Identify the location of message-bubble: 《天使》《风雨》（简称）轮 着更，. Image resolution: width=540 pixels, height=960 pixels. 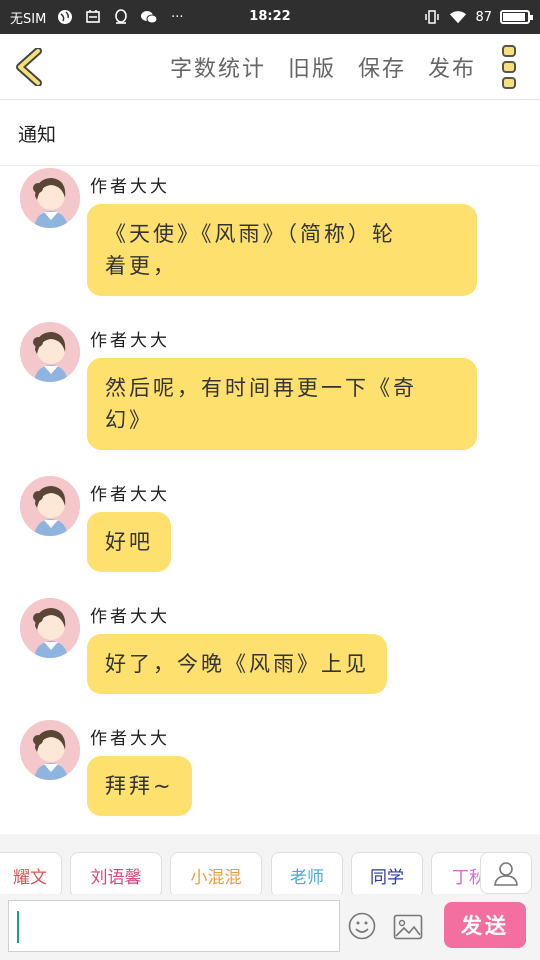
(282, 250).